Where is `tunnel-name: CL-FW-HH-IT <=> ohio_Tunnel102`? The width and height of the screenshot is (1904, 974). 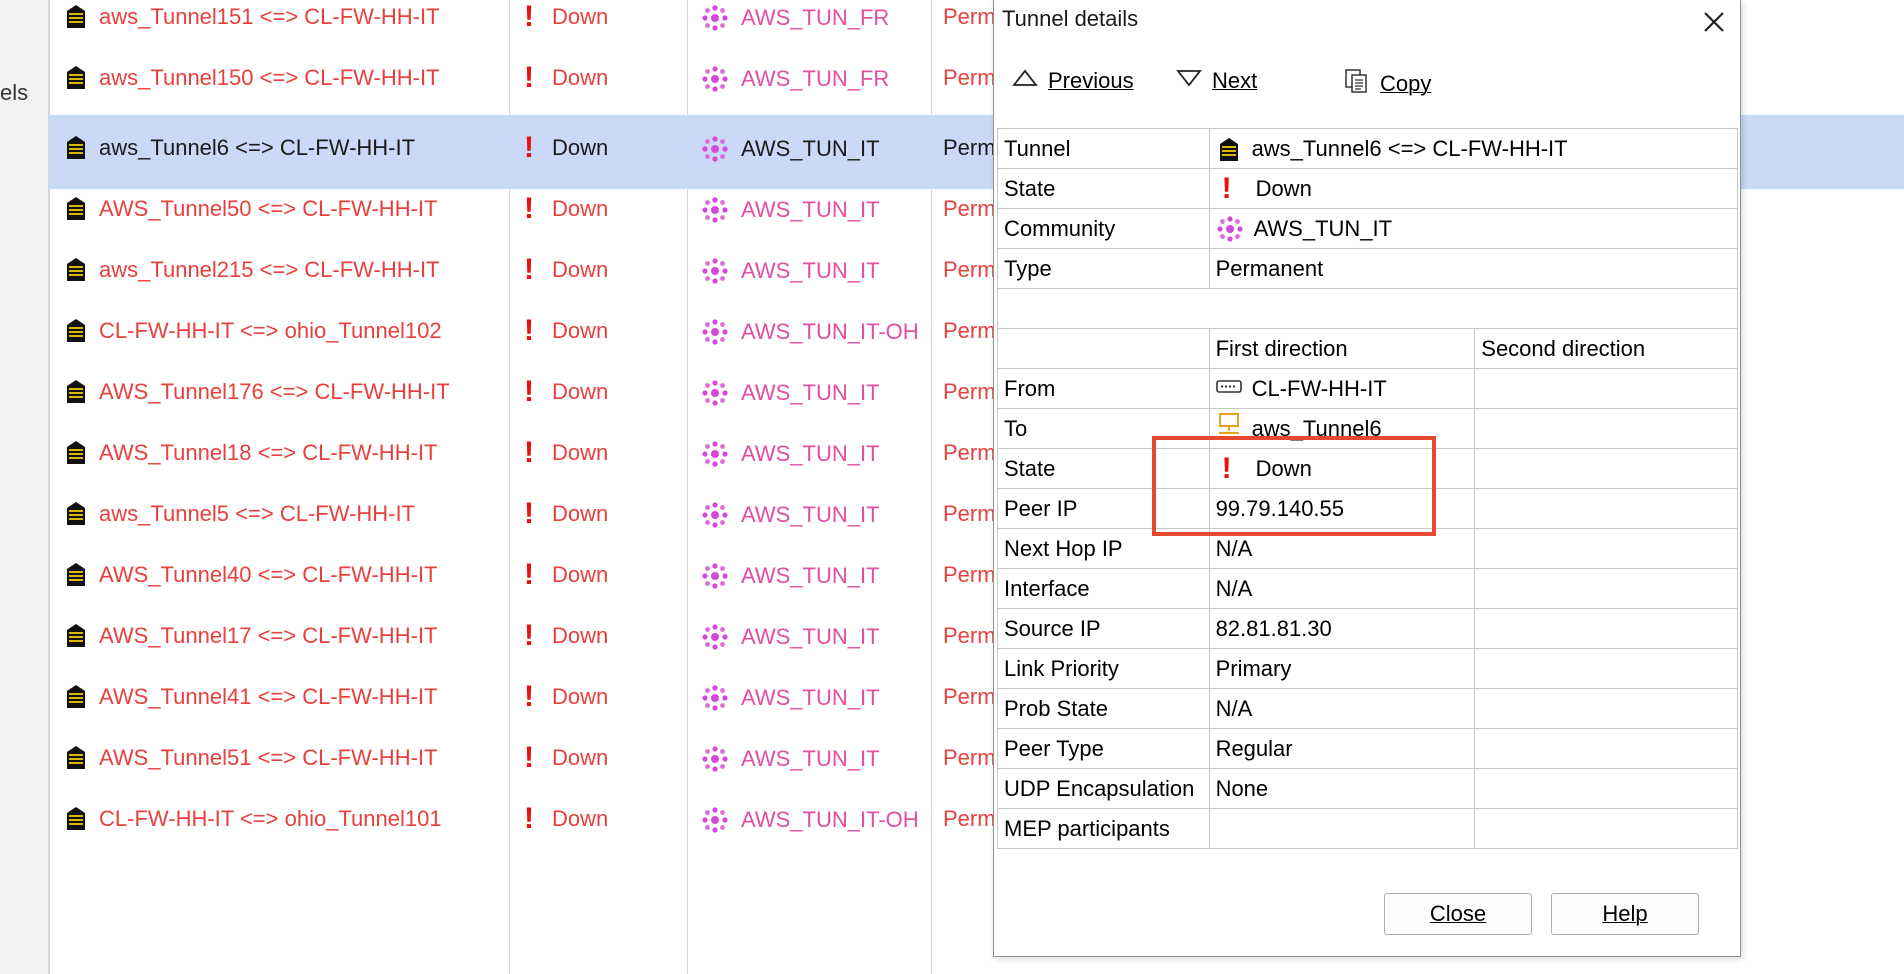 tunnel-name: CL-FW-HH-IT <=> ohio_Tunnel102 is located at coordinates (270, 330).